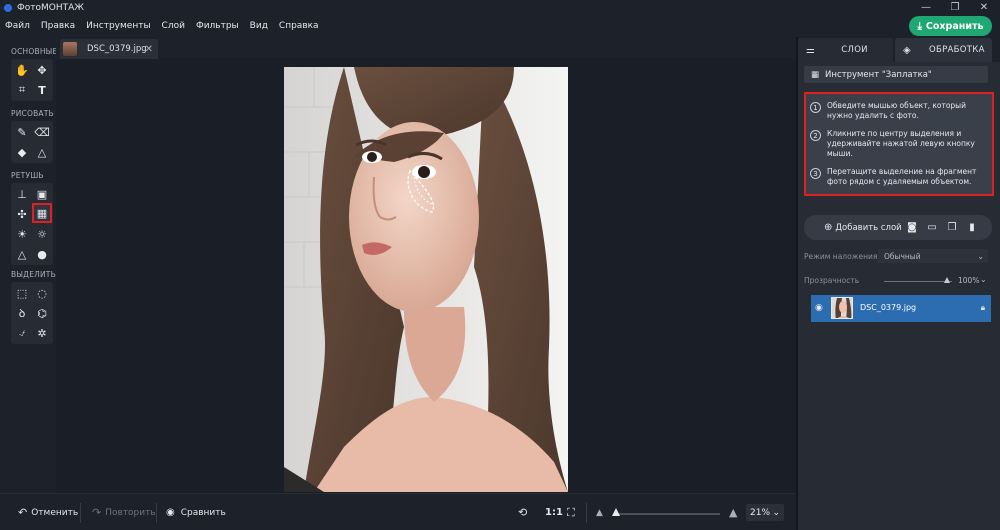 Image resolution: width=1000 pixels, height=530 pixels. I want to click on magic-wand-tool-icon: ✲, so click(42, 333).